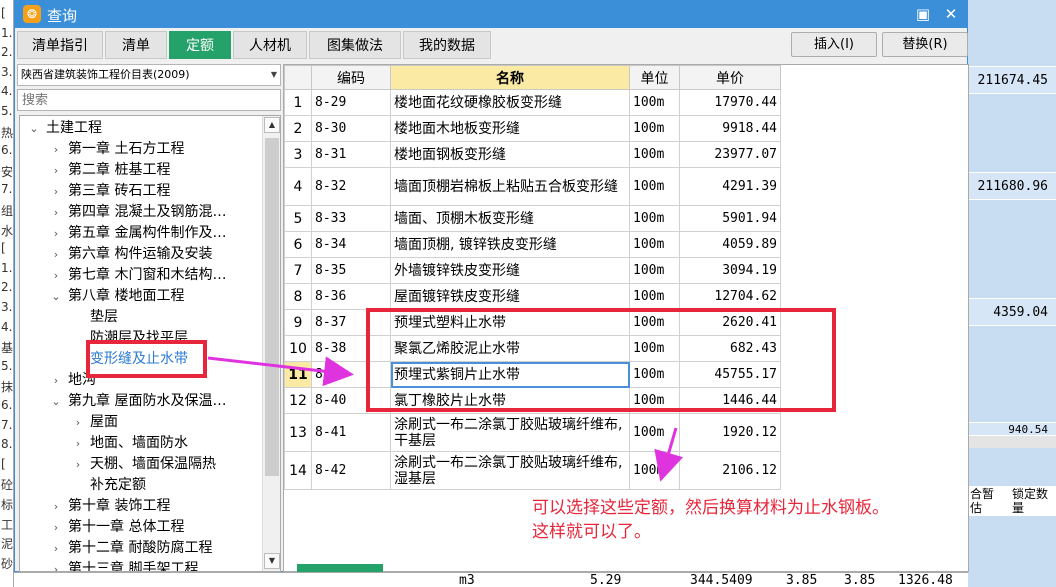 The width and height of the screenshot is (1056, 587). Describe the element at coordinates (351, 77) in the screenshot. I see `code-header: 编码` at that location.